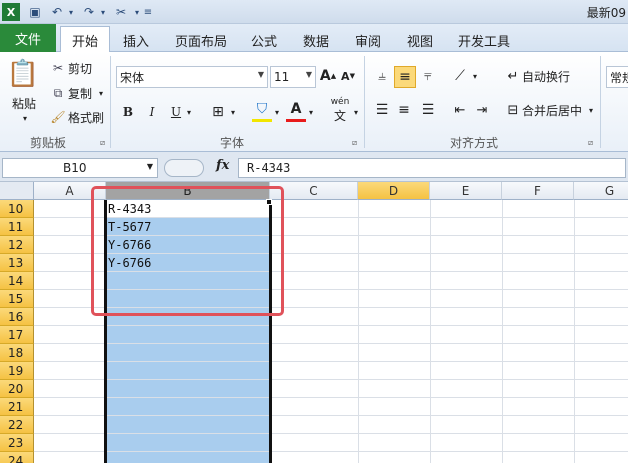 The height and width of the screenshot is (463, 628). I want to click on decrease-indent-icon: ⇤, so click(460, 110).